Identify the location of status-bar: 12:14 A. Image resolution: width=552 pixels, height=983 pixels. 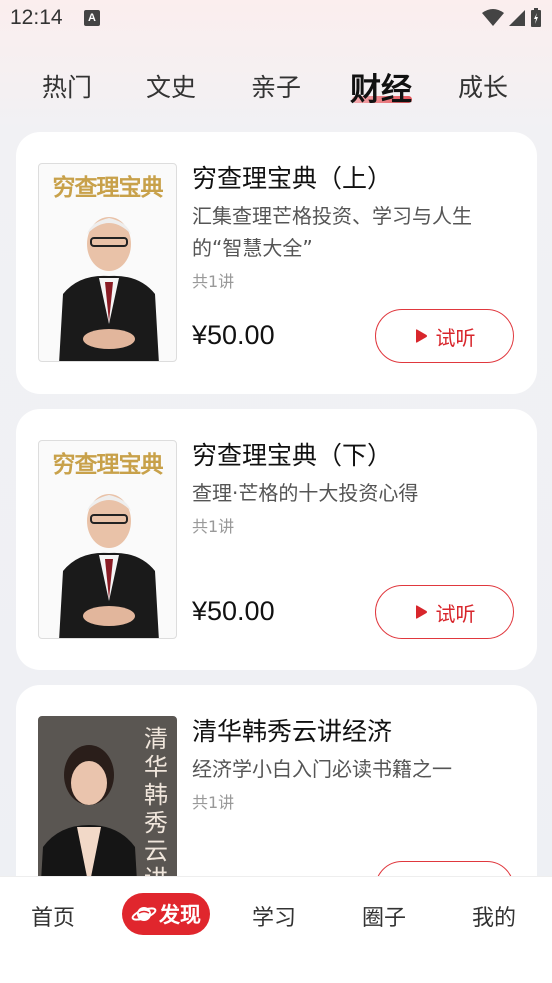
(276, 19).